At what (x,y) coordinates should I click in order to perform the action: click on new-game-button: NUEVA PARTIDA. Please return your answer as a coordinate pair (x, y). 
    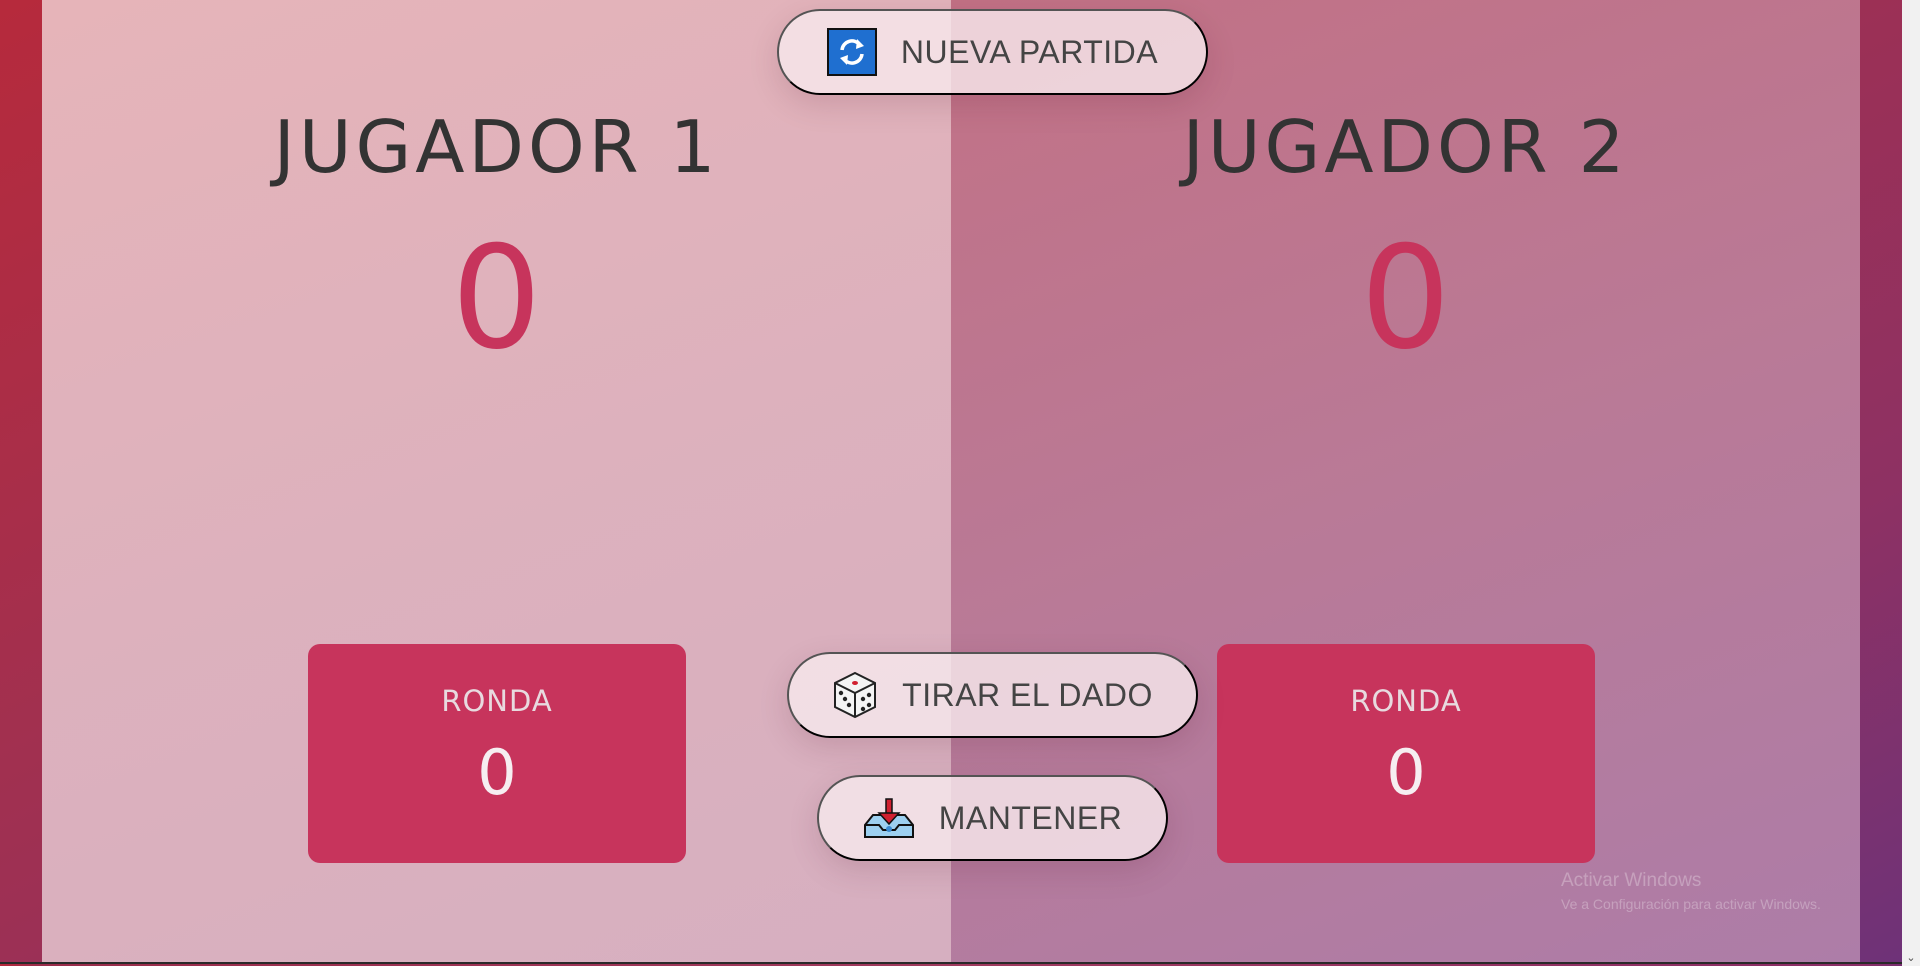
    Looking at the image, I should click on (992, 52).